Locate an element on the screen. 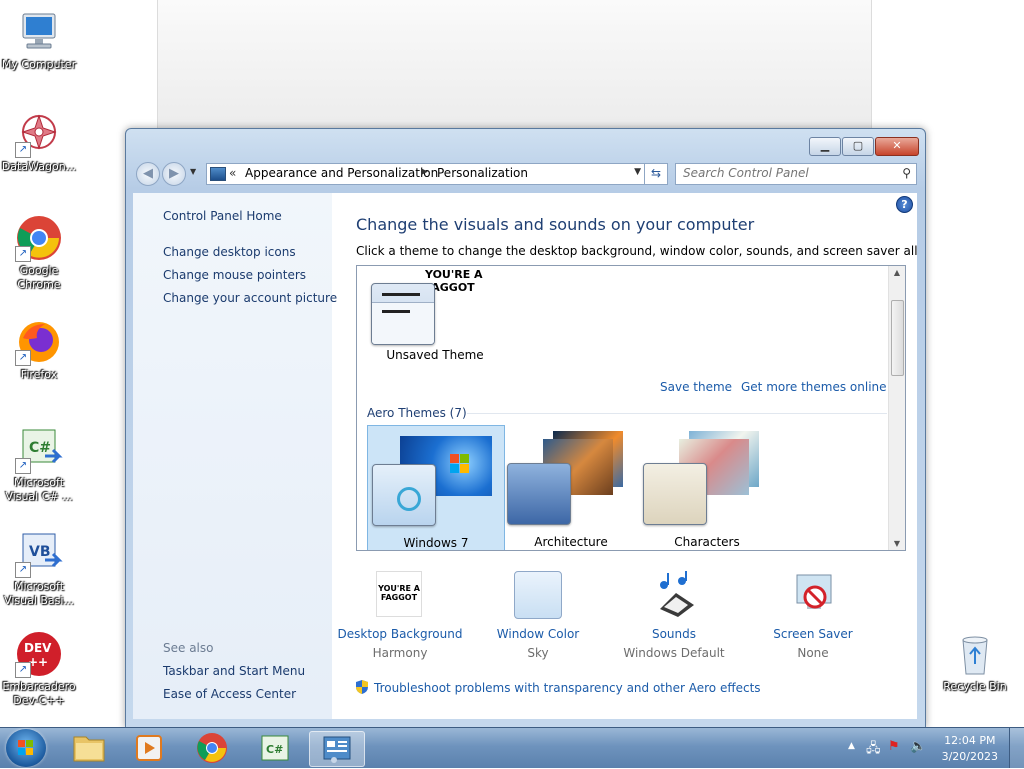 Image resolution: width=1024 pixels, height=769 pixels. show-desktop-button is located at coordinates (1016, 748).